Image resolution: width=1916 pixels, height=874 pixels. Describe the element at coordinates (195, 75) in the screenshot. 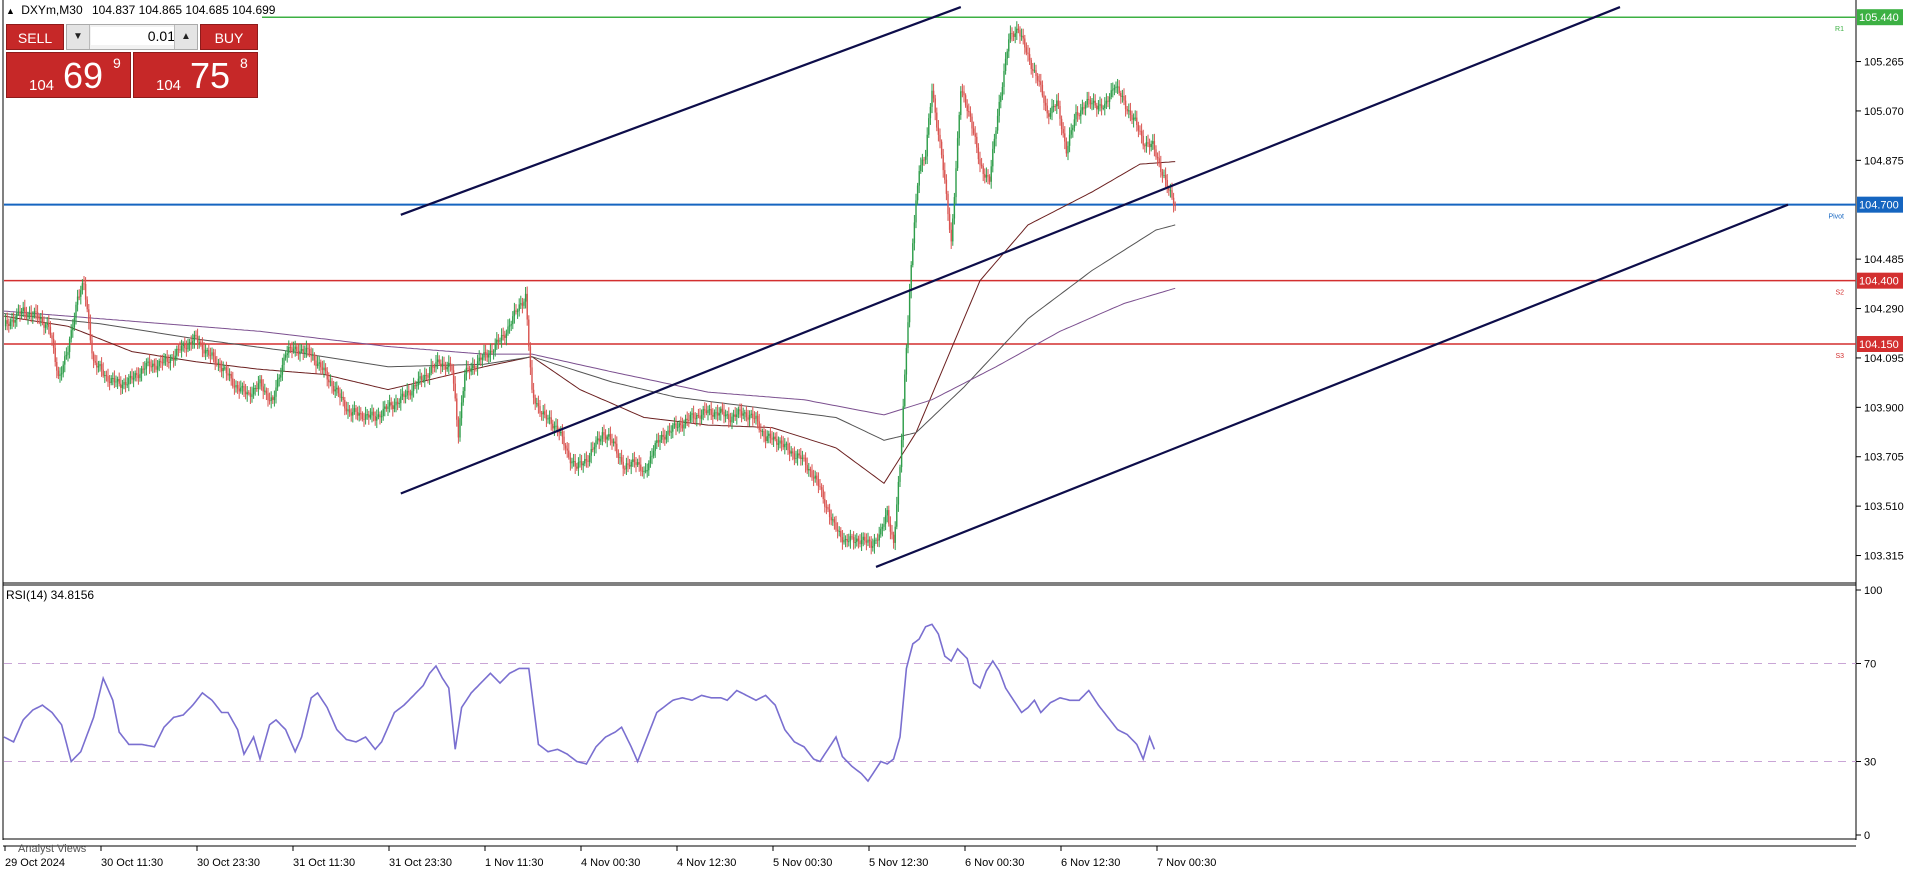

I see `ask-quote: 104 75 8` at that location.